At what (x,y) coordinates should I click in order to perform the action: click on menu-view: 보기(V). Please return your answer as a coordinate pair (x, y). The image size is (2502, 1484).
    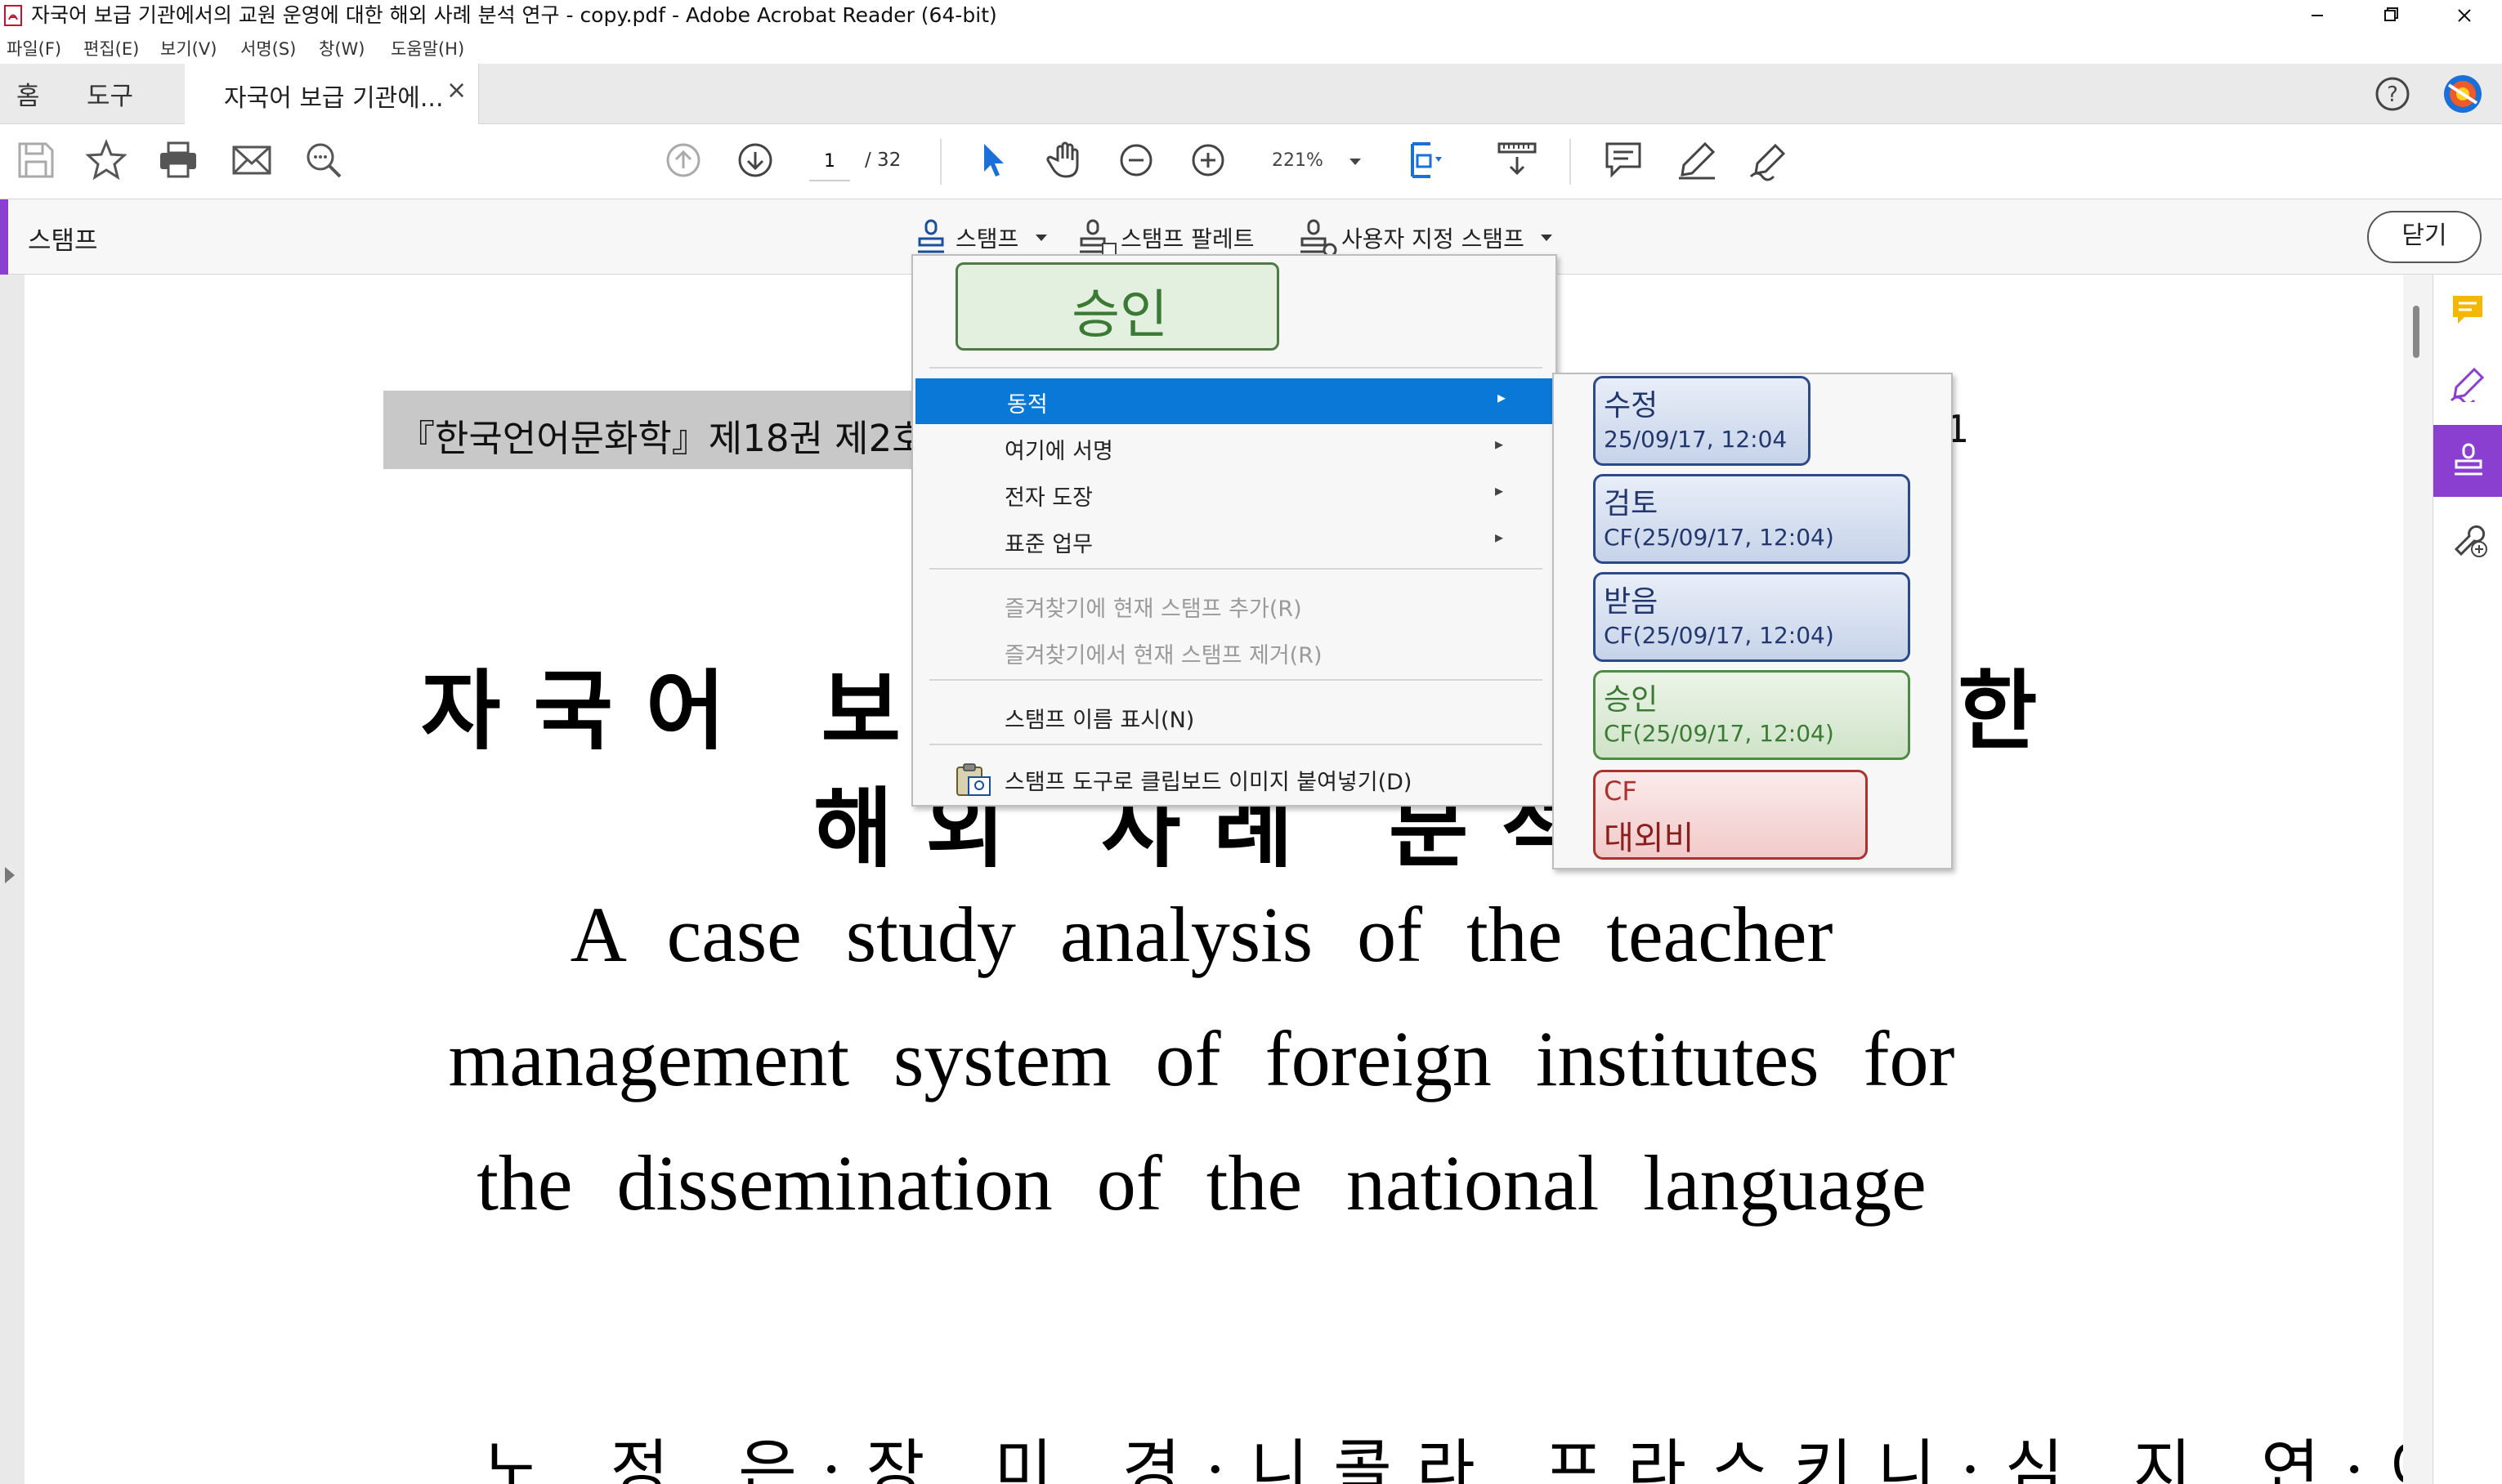
    Looking at the image, I should click on (189, 48).